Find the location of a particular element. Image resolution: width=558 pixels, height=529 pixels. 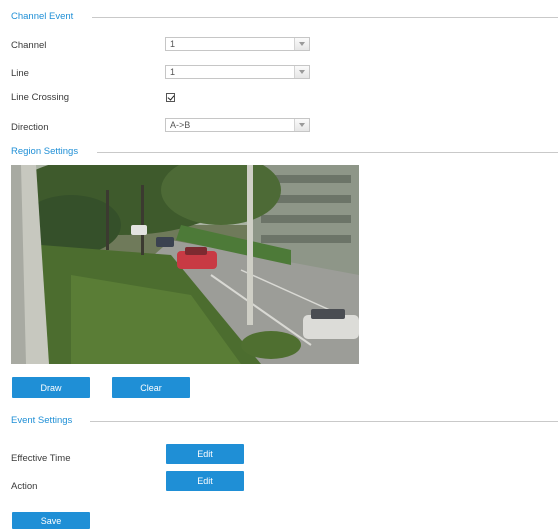

action-label: Action is located at coordinates (24, 486).